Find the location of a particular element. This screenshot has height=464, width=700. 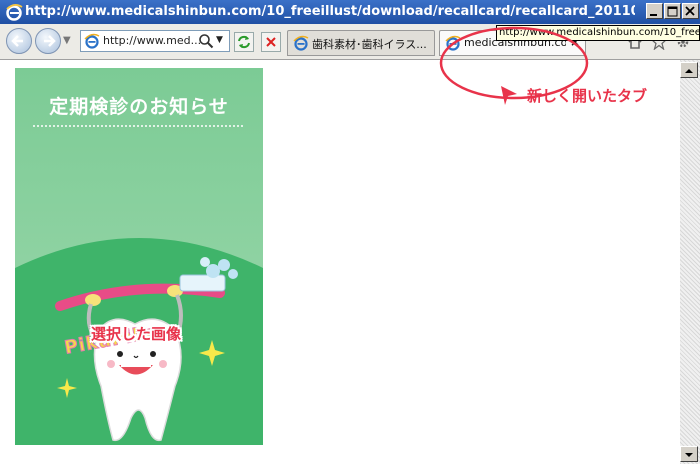

scroll-down-button is located at coordinates (689, 454).